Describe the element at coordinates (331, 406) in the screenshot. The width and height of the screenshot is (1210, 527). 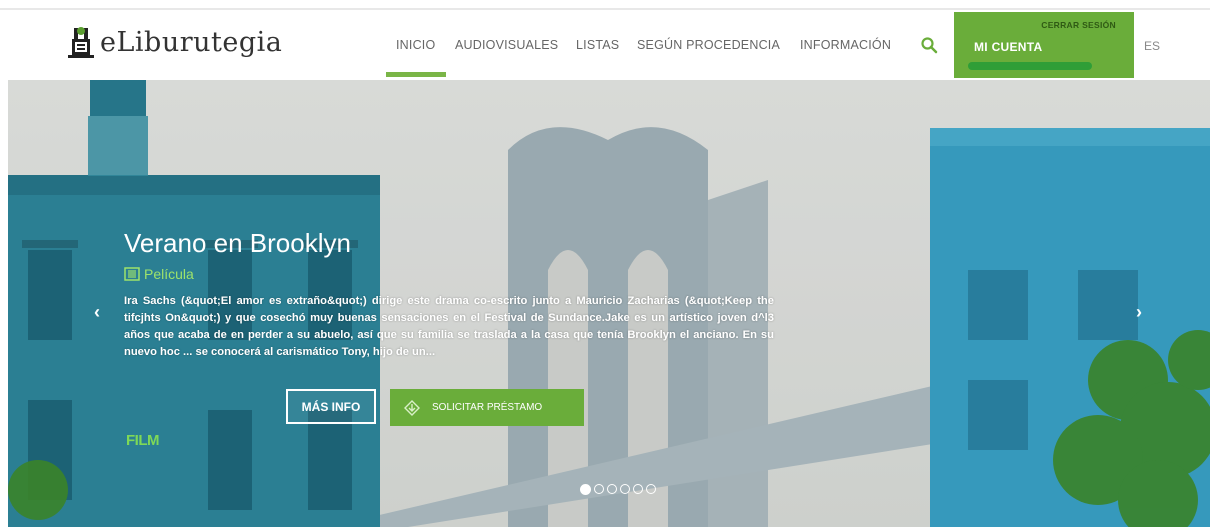
I see `more-info-button: MÁS INFO` at that location.